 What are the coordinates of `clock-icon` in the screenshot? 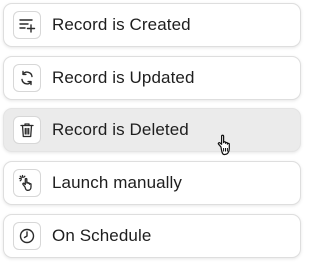 It's located at (27, 236).